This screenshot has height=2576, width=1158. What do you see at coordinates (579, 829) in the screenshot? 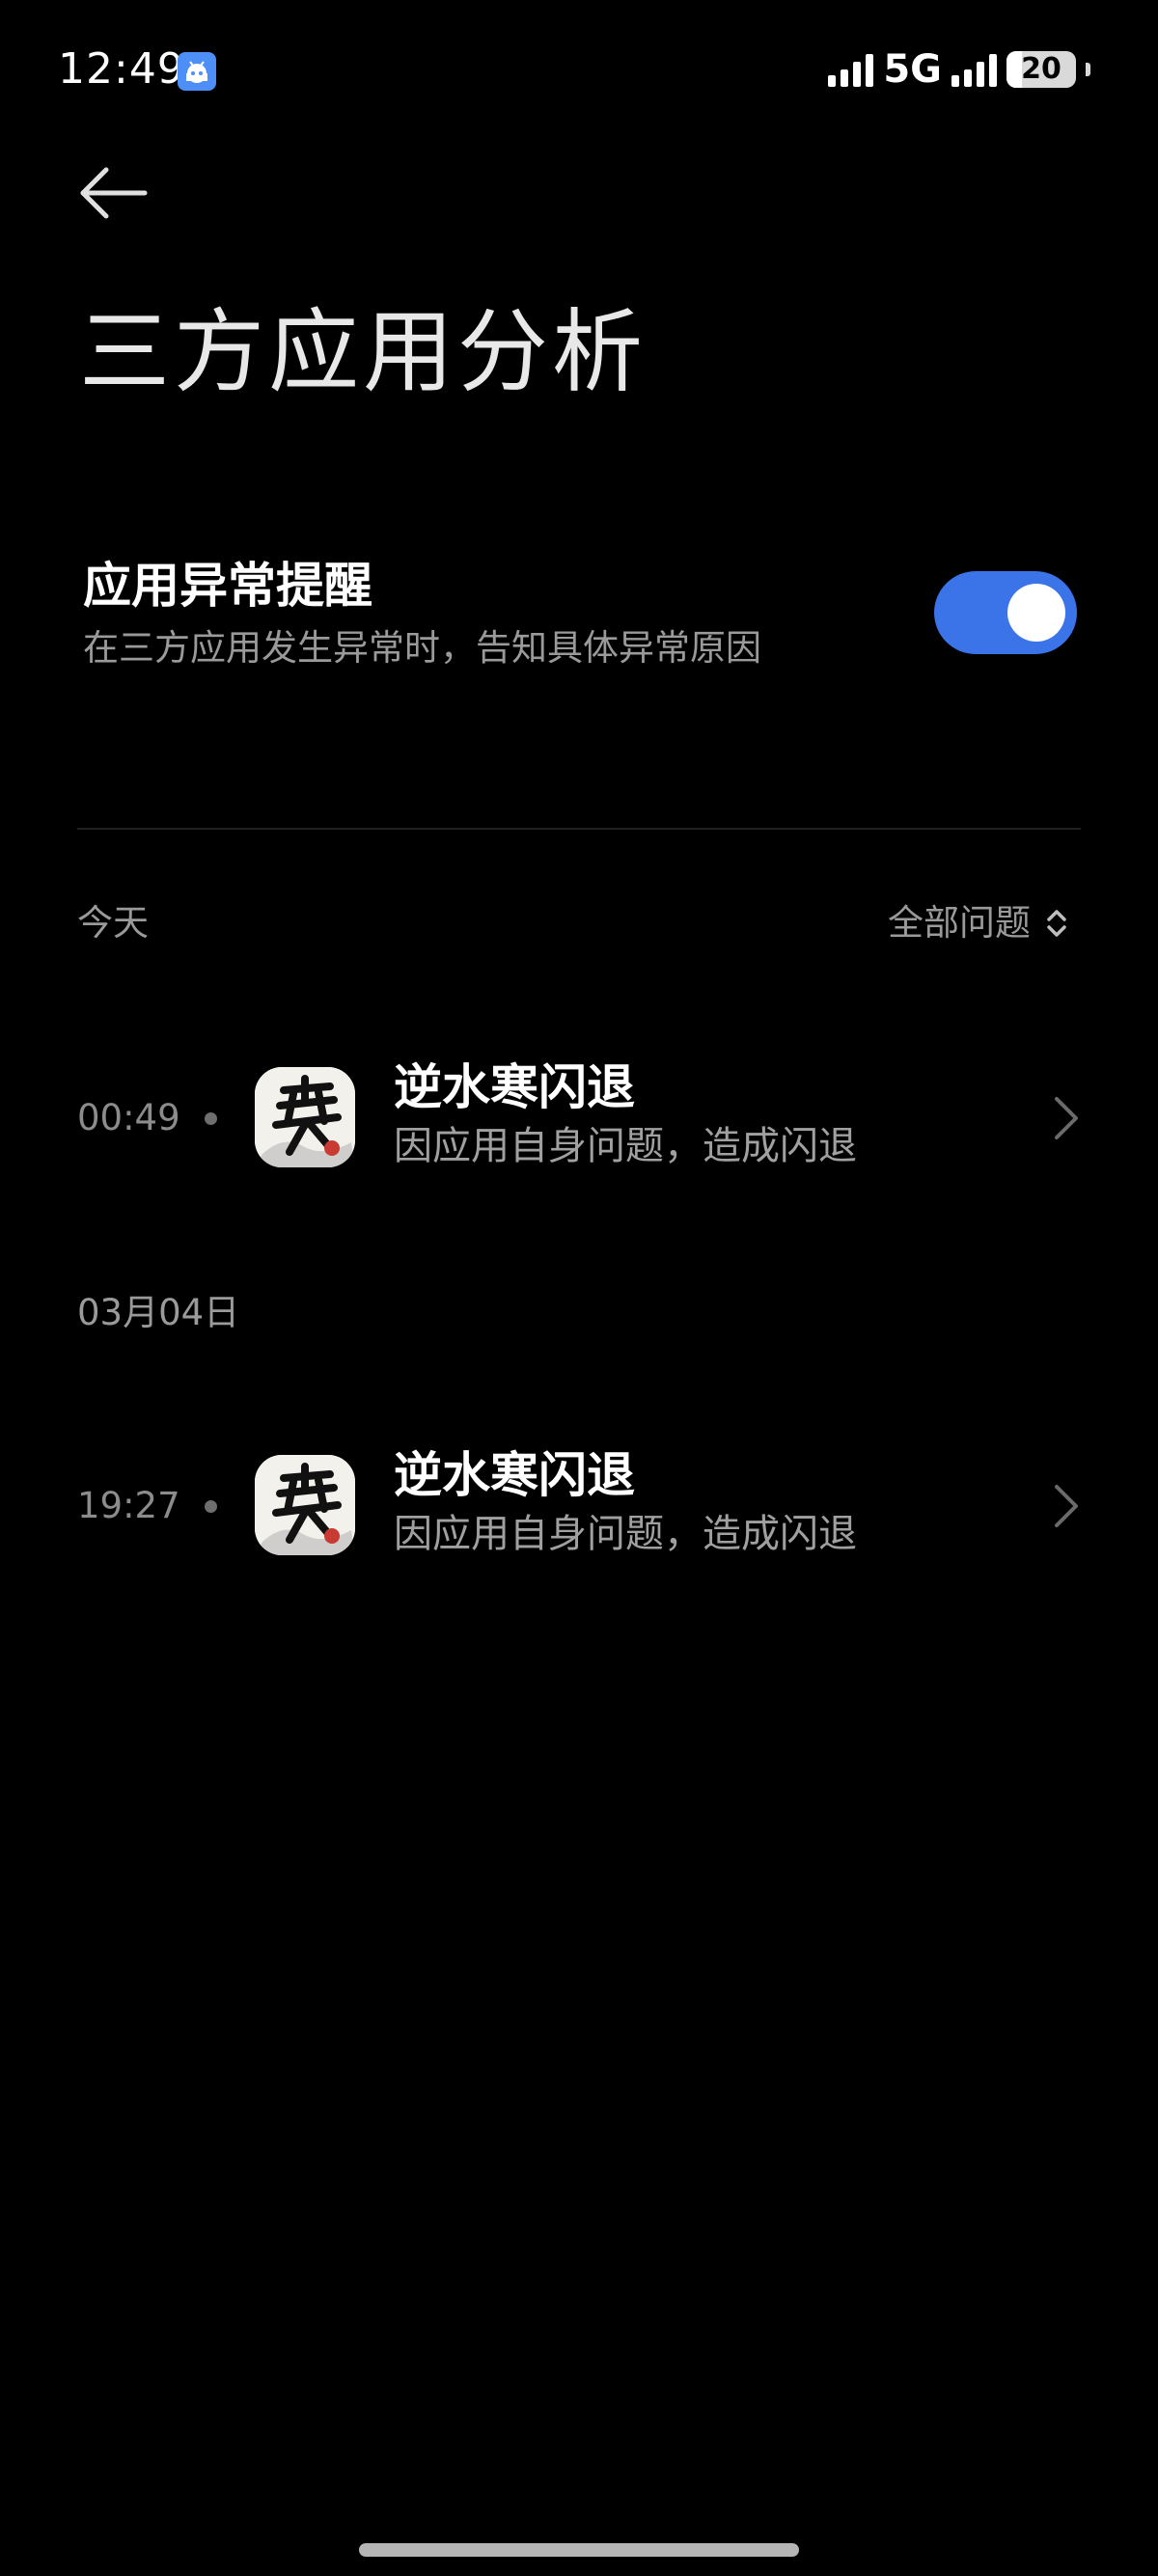
I see `divider` at bounding box center [579, 829].